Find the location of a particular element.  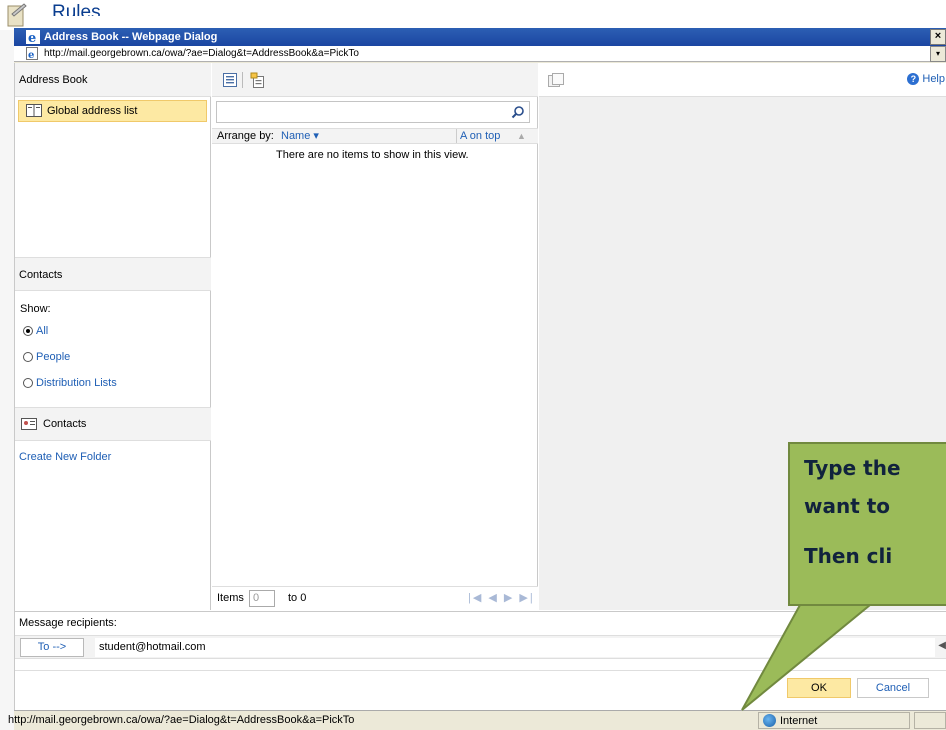

sort-order-toggle: A on top is located at coordinates (480, 136).